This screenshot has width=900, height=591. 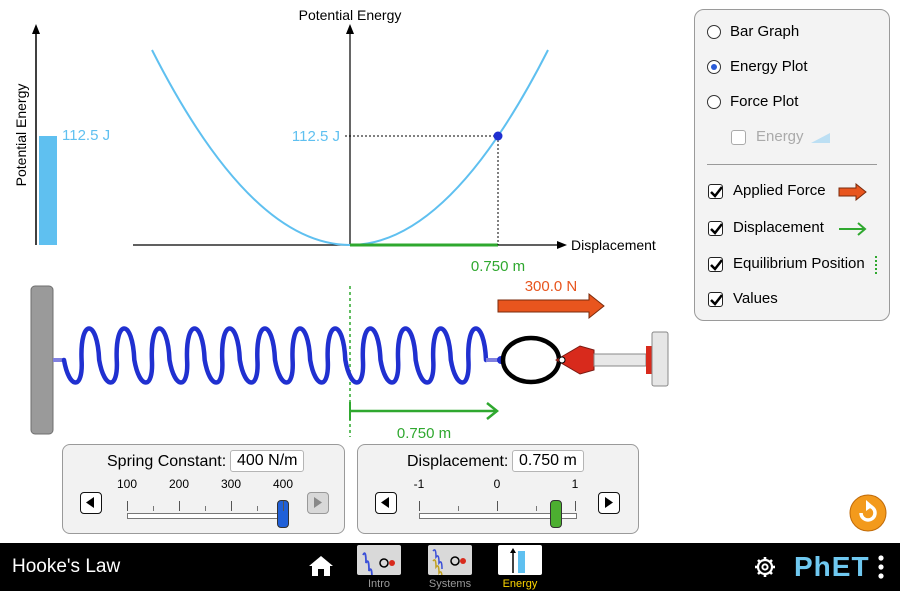 I want to click on displacement-increment-button, so click(x=609, y=503).